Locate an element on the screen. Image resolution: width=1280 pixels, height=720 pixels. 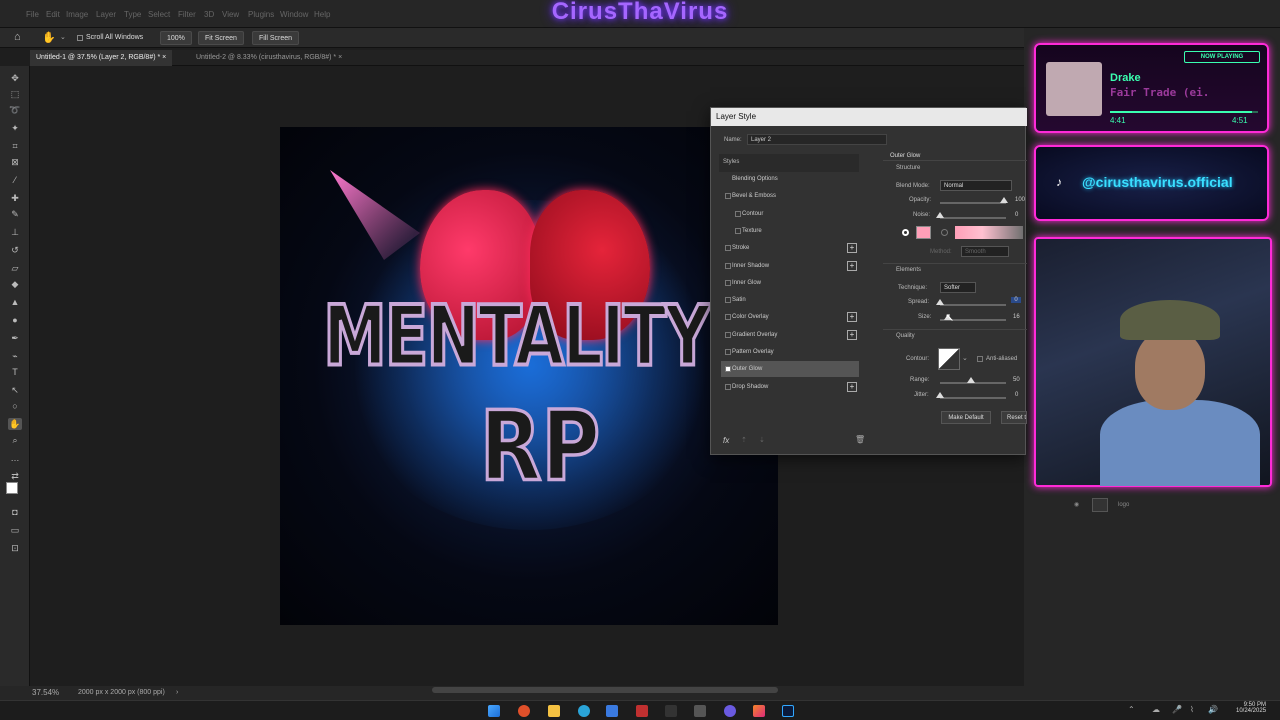
lasso-tool-icon: ➰ is located at coordinates (15, 110).